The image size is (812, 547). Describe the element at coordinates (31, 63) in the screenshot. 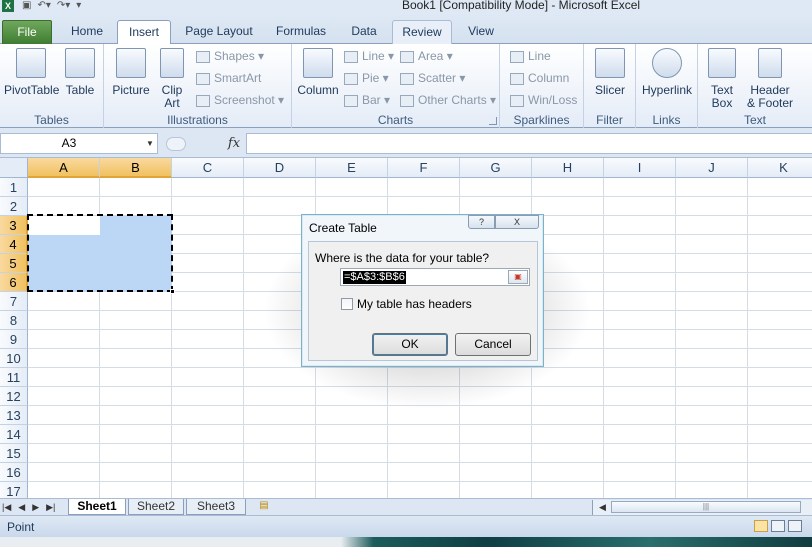

I see `pivottable-icon` at that location.